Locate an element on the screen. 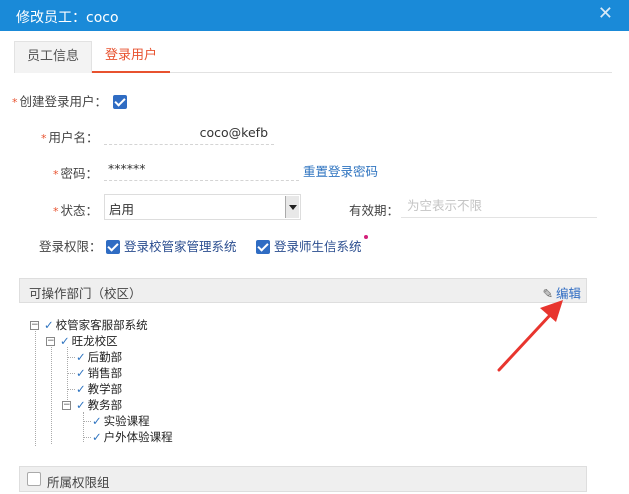 This screenshot has height=494, width=629. password-field: ****** is located at coordinates (201, 169).